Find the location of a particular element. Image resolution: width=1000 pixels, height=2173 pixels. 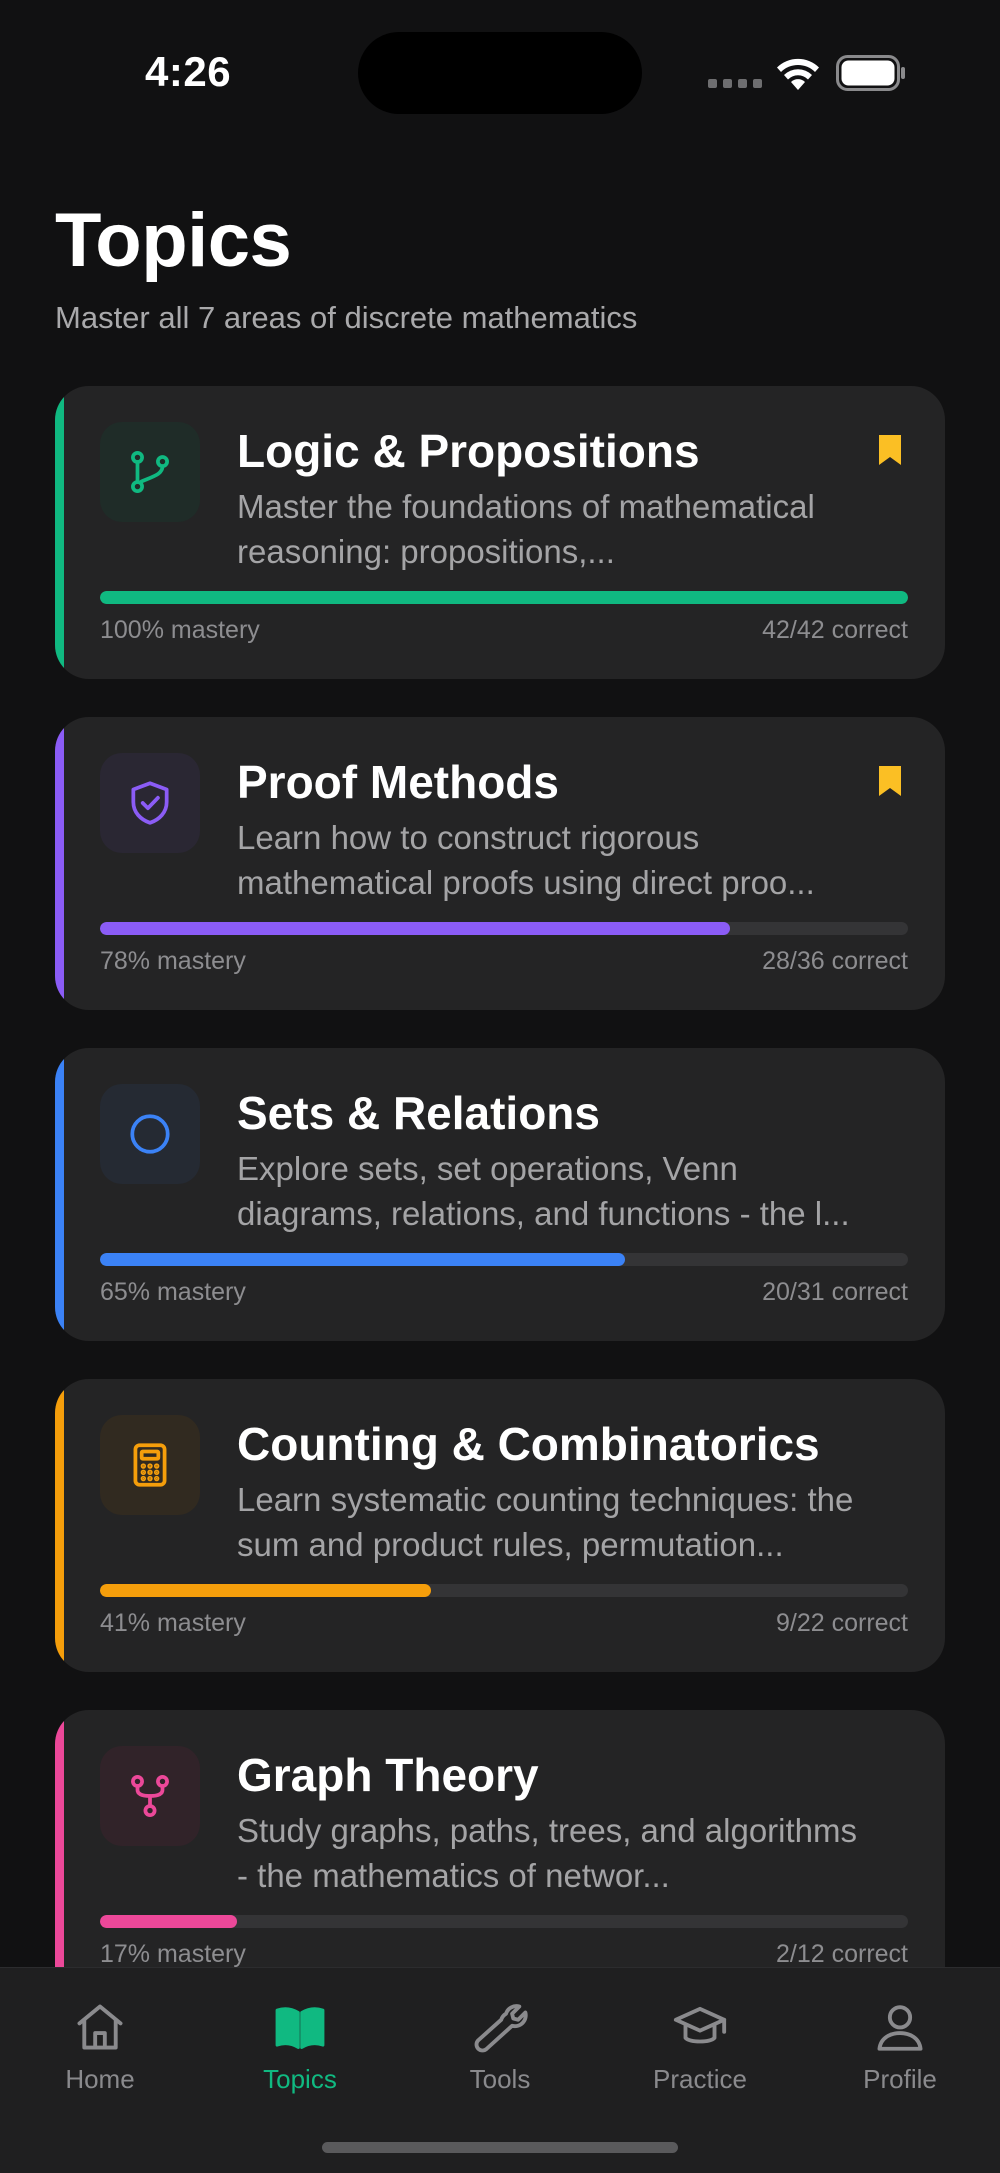

tab-tools: Tools is located at coordinates (500, 2043).